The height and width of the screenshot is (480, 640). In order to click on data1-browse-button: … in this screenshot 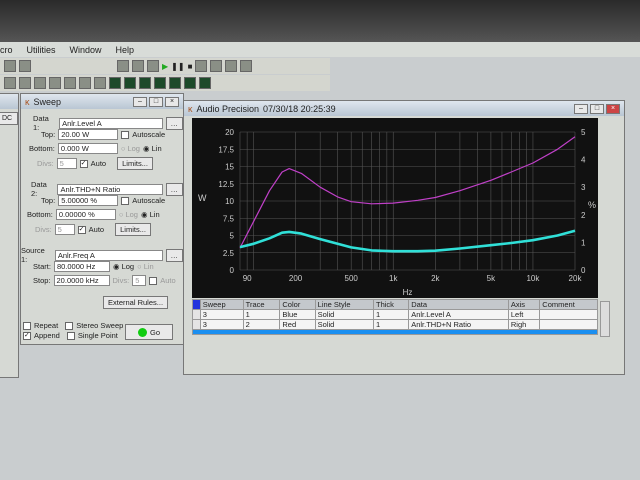, I will do `click(174, 123)`.